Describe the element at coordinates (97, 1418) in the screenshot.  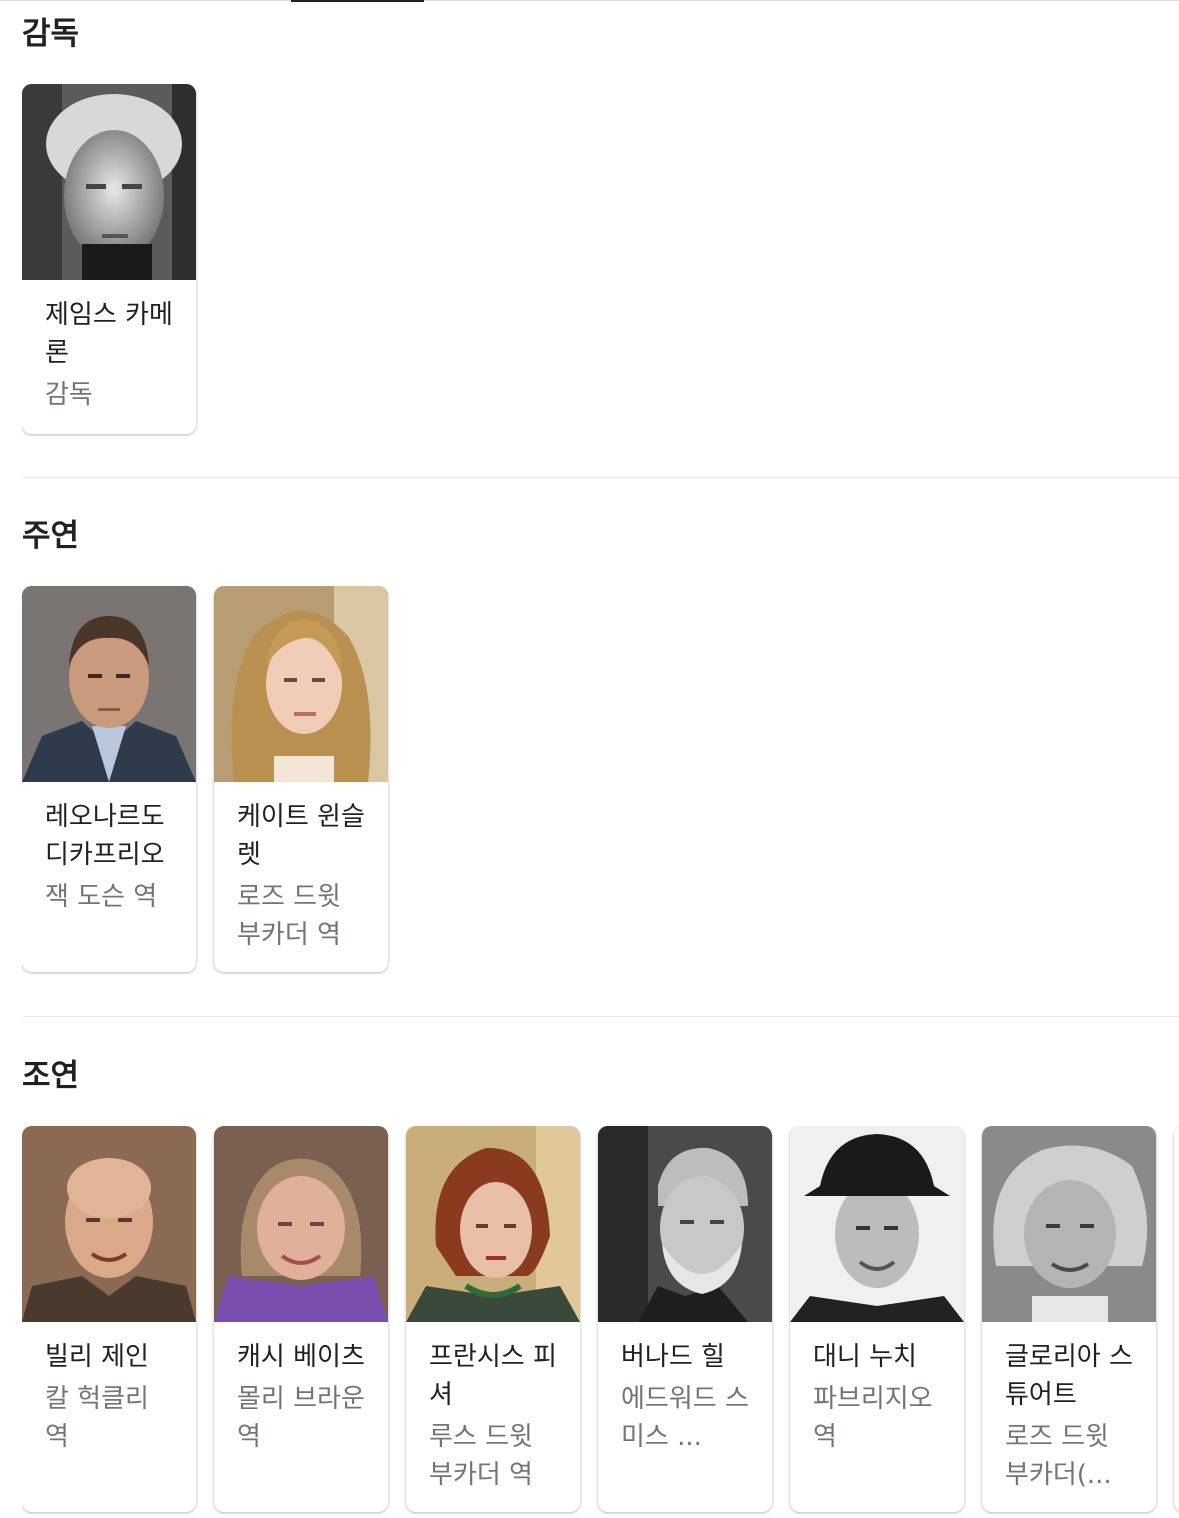
I see `person-role: 칼 헉클리 역` at that location.